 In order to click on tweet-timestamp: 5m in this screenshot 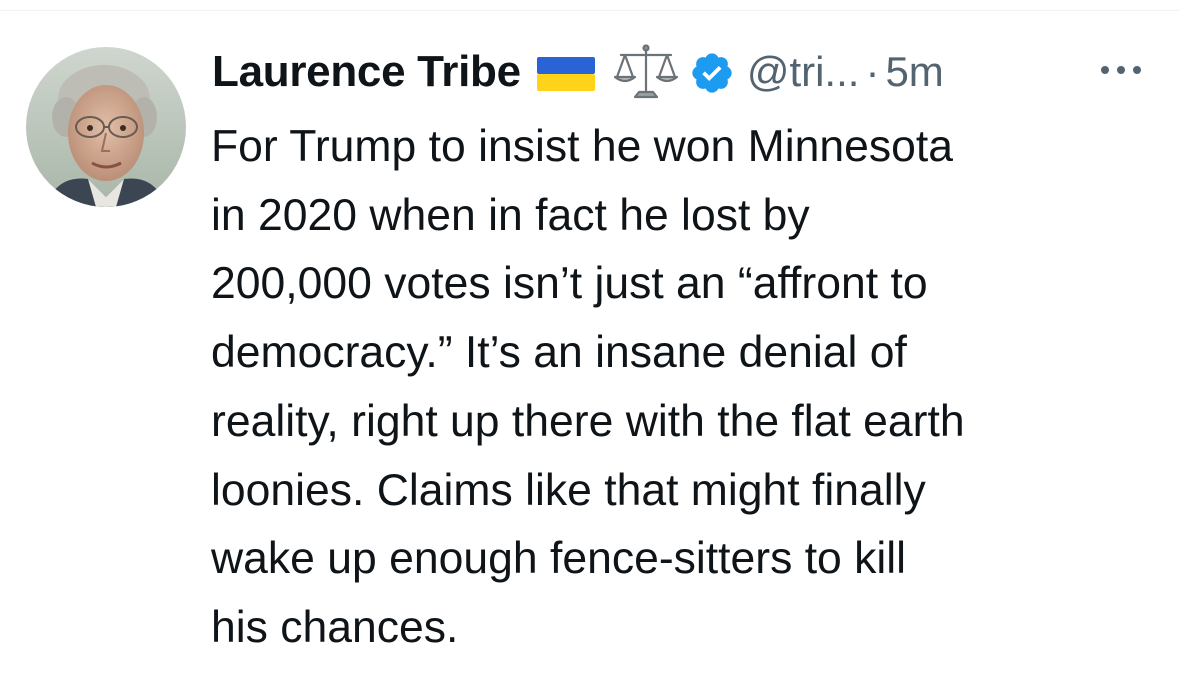, I will do `click(914, 72)`.